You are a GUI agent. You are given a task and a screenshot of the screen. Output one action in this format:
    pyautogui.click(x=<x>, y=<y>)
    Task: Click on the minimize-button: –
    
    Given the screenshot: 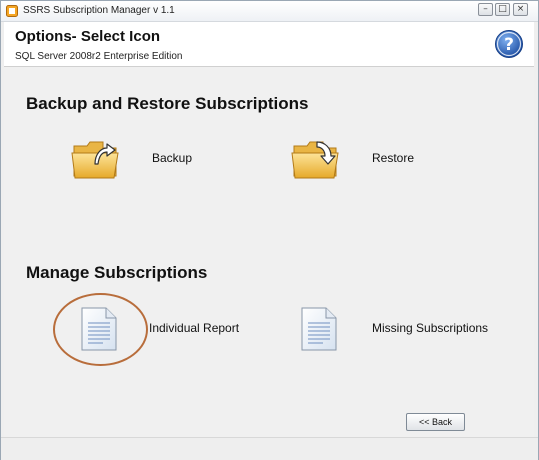 What is the action you would take?
    pyautogui.click(x=485, y=9)
    